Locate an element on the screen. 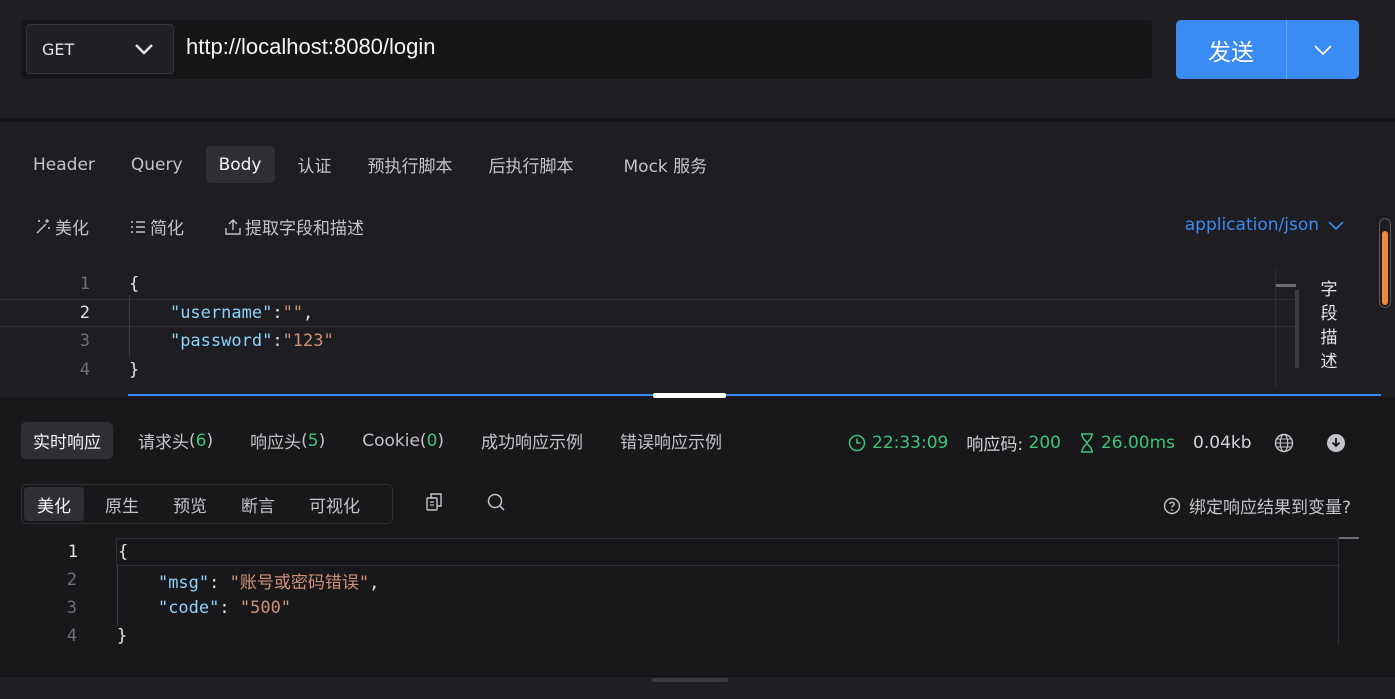 The width and height of the screenshot is (1395, 699). url-input: http://localhost:8080/login is located at coordinates (311, 47).